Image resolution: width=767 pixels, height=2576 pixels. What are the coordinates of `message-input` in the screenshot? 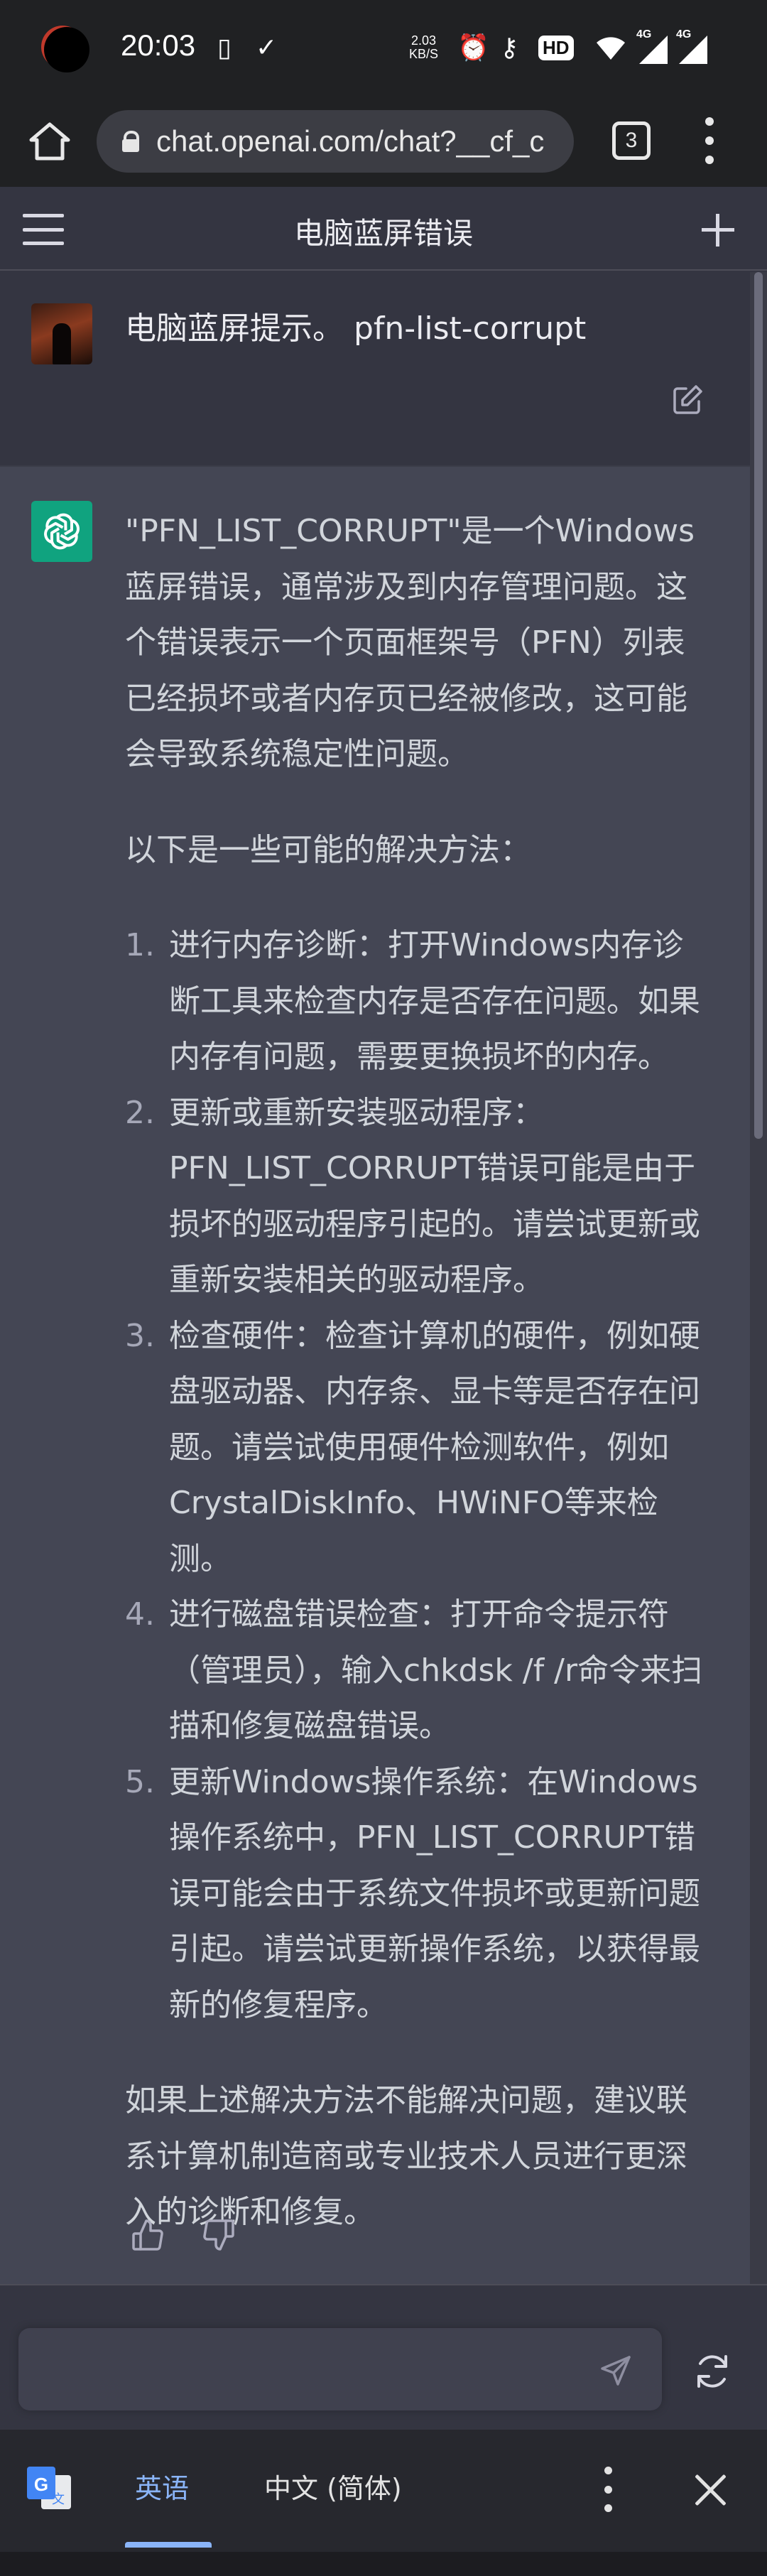 It's located at (340, 2369).